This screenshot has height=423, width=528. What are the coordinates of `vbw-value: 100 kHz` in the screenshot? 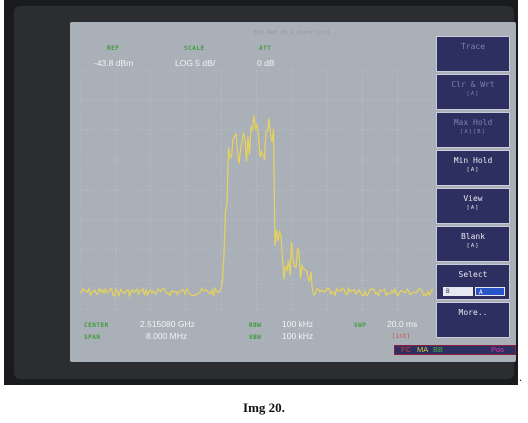 It's located at (298, 336).